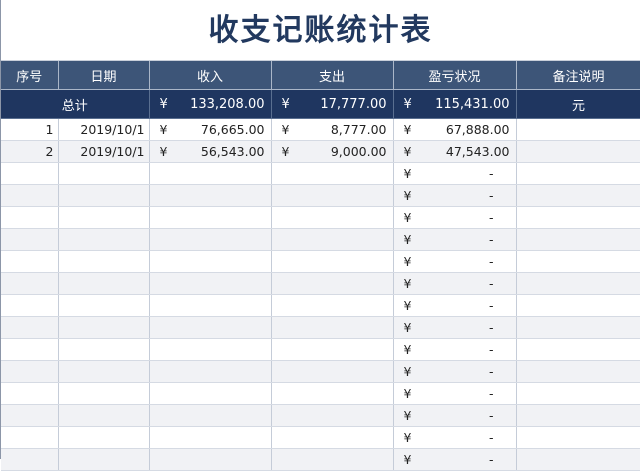  Describe the element at coordinates (332, 151) in the screenshot. I see `row-expense: ¥9,000.00` at that location.